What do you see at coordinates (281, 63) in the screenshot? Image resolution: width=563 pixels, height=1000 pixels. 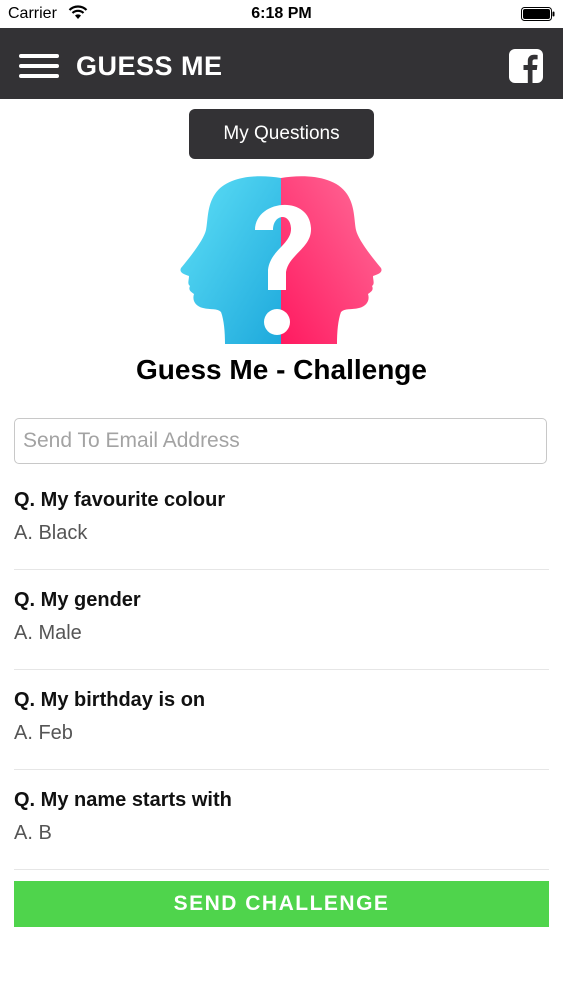 I see `nav-bar: GUESS ME` at bounding box center [281, 63].